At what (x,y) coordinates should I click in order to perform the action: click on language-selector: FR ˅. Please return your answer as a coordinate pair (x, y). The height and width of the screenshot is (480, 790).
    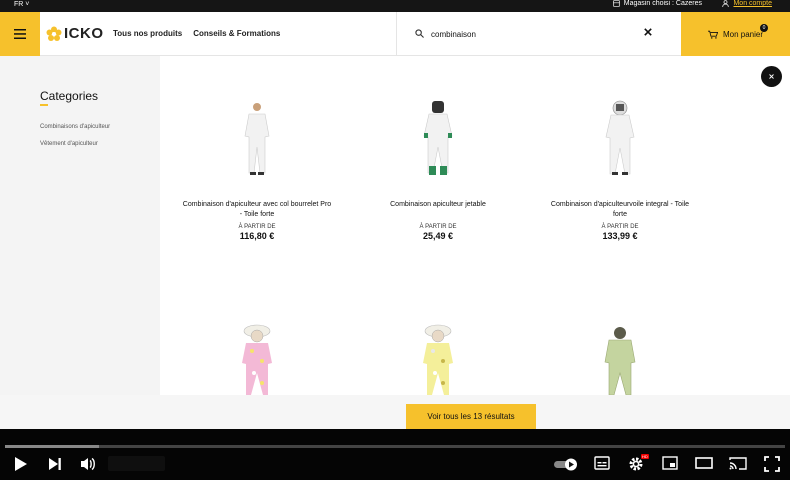
    Looking at the image, I should click on (21, 4).